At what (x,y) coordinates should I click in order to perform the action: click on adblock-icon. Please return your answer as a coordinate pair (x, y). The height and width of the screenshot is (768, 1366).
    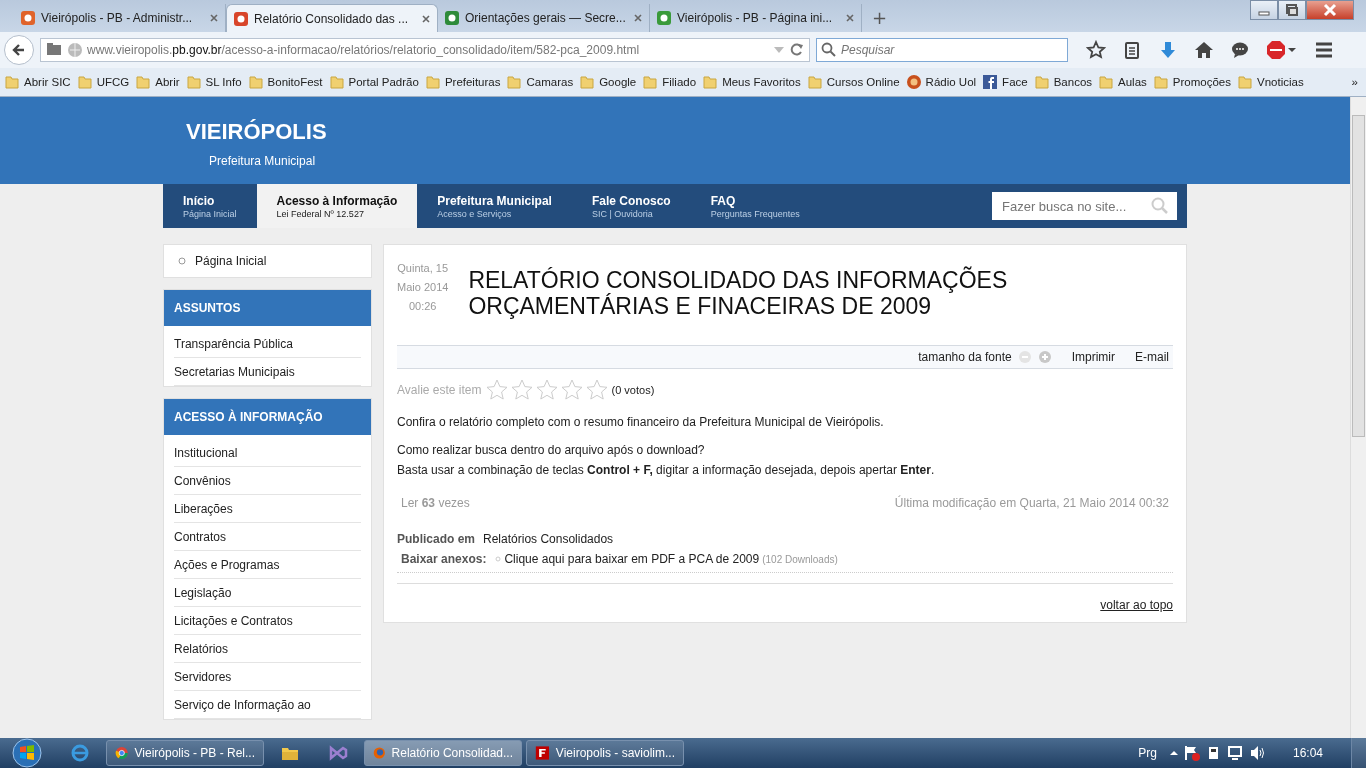
    Looking at the image, I should click on (1282, 50).